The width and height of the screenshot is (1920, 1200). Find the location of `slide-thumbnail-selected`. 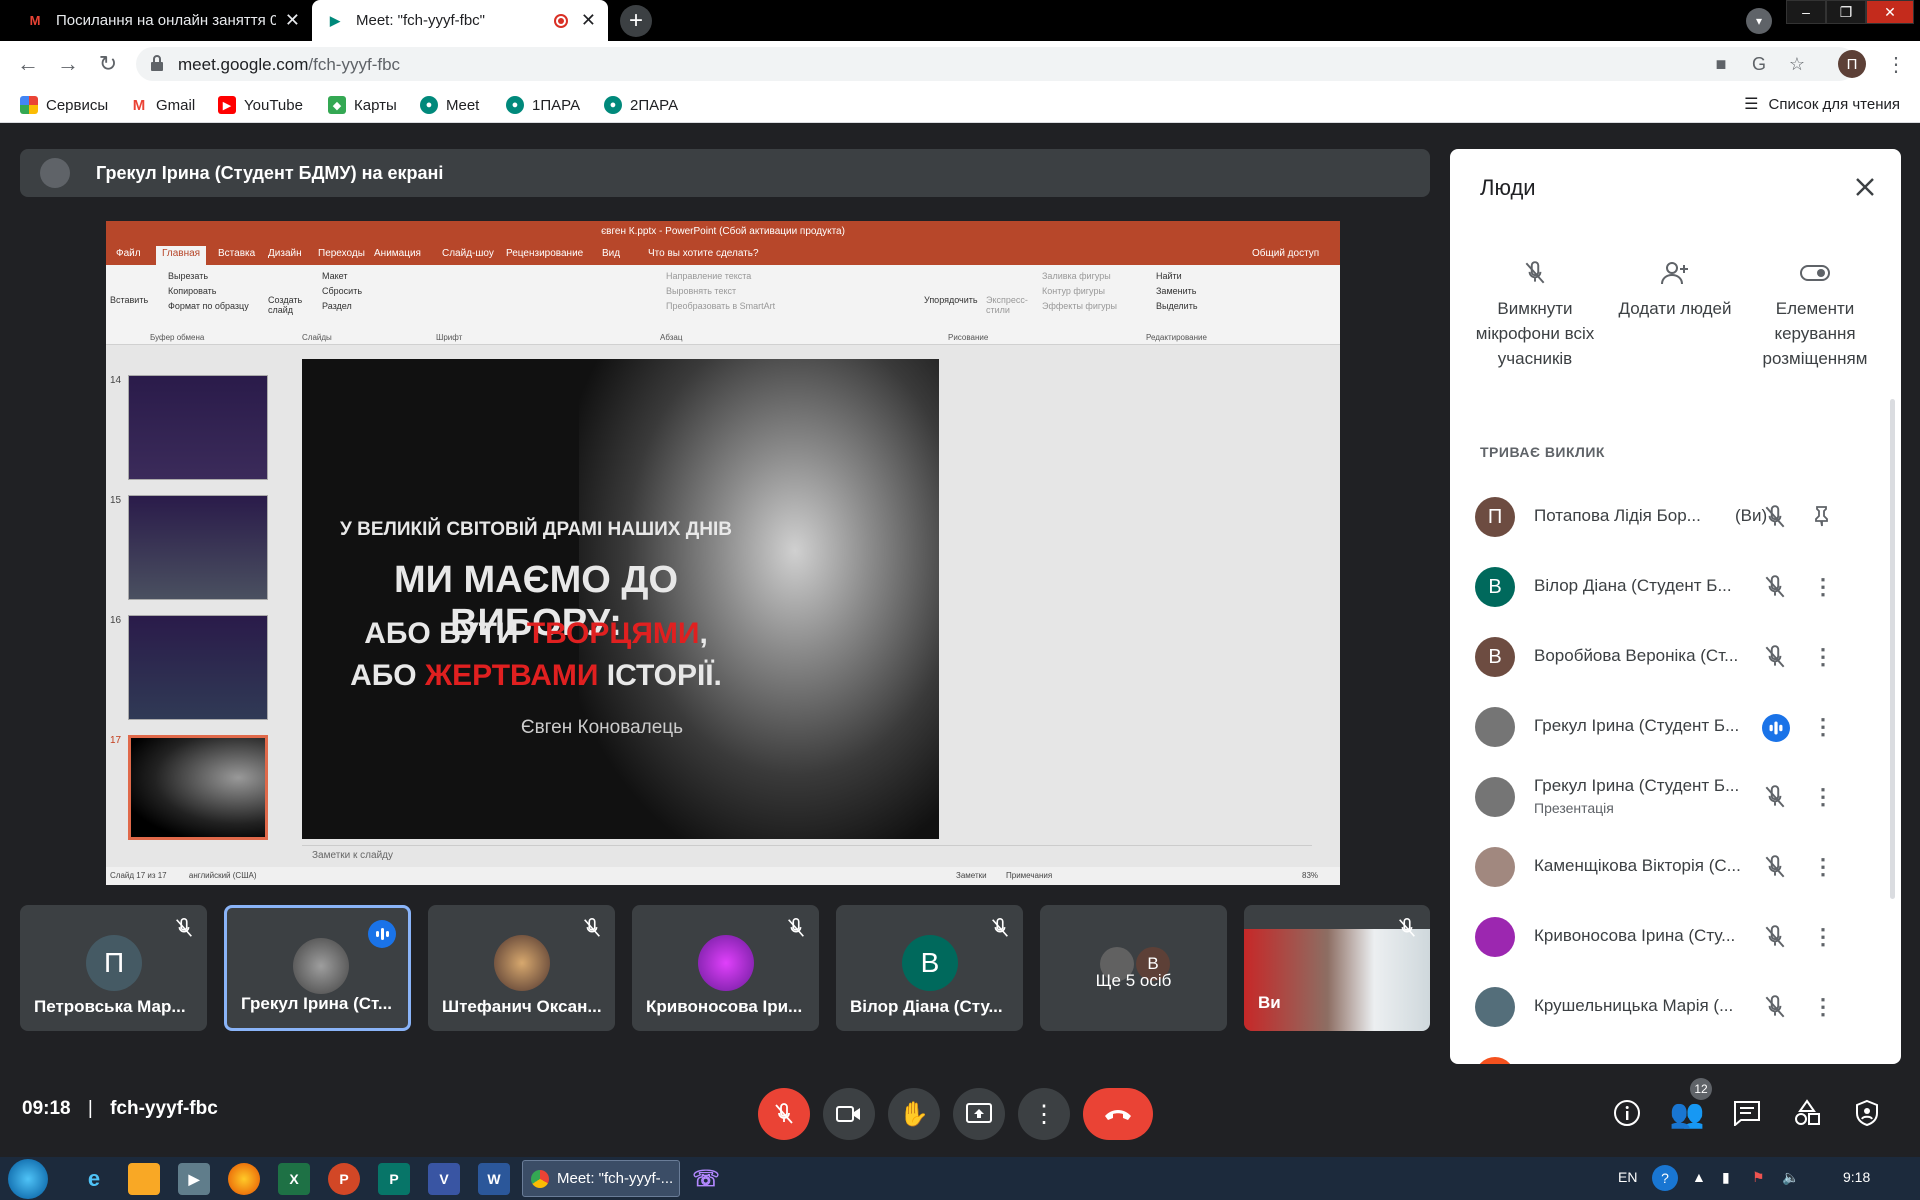

slide-thumbnail-selected is located at coordinates (198, 787).